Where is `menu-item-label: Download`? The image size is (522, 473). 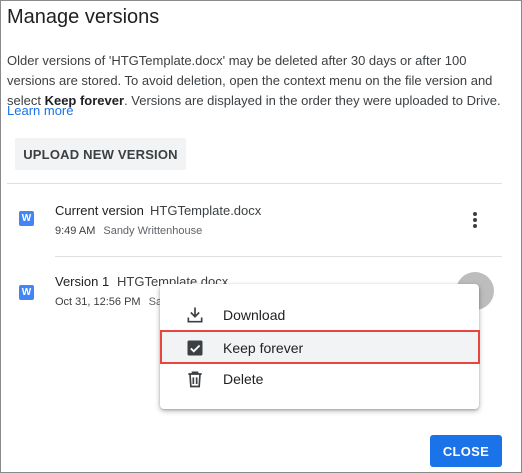
menu-item-label: Download is located at coordinates (254, 315).